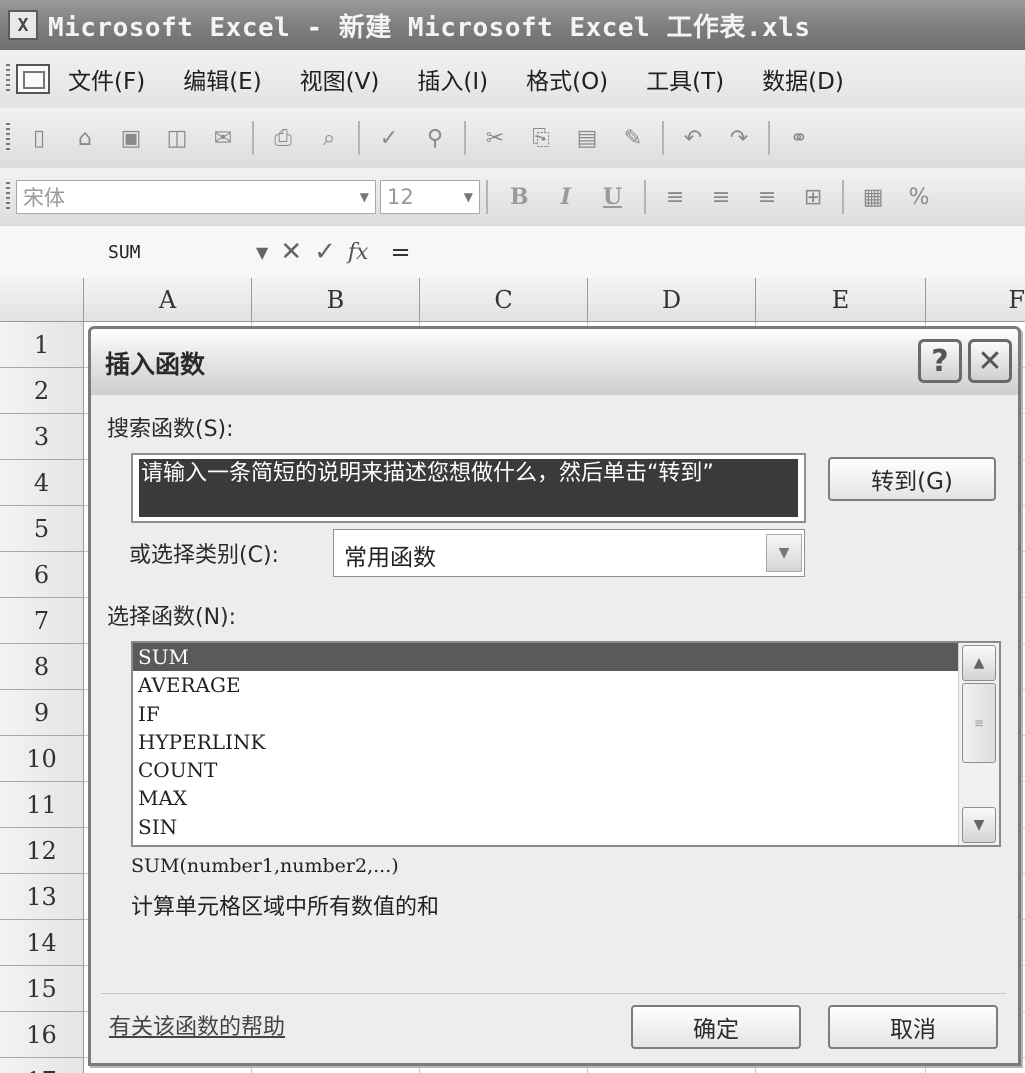 This screenshot has height=1073, width=1025. What do you see at coordinates (767, 197) in the screenshot?
I see `align-right-icon: ≡` at bounding box center [767, 197].